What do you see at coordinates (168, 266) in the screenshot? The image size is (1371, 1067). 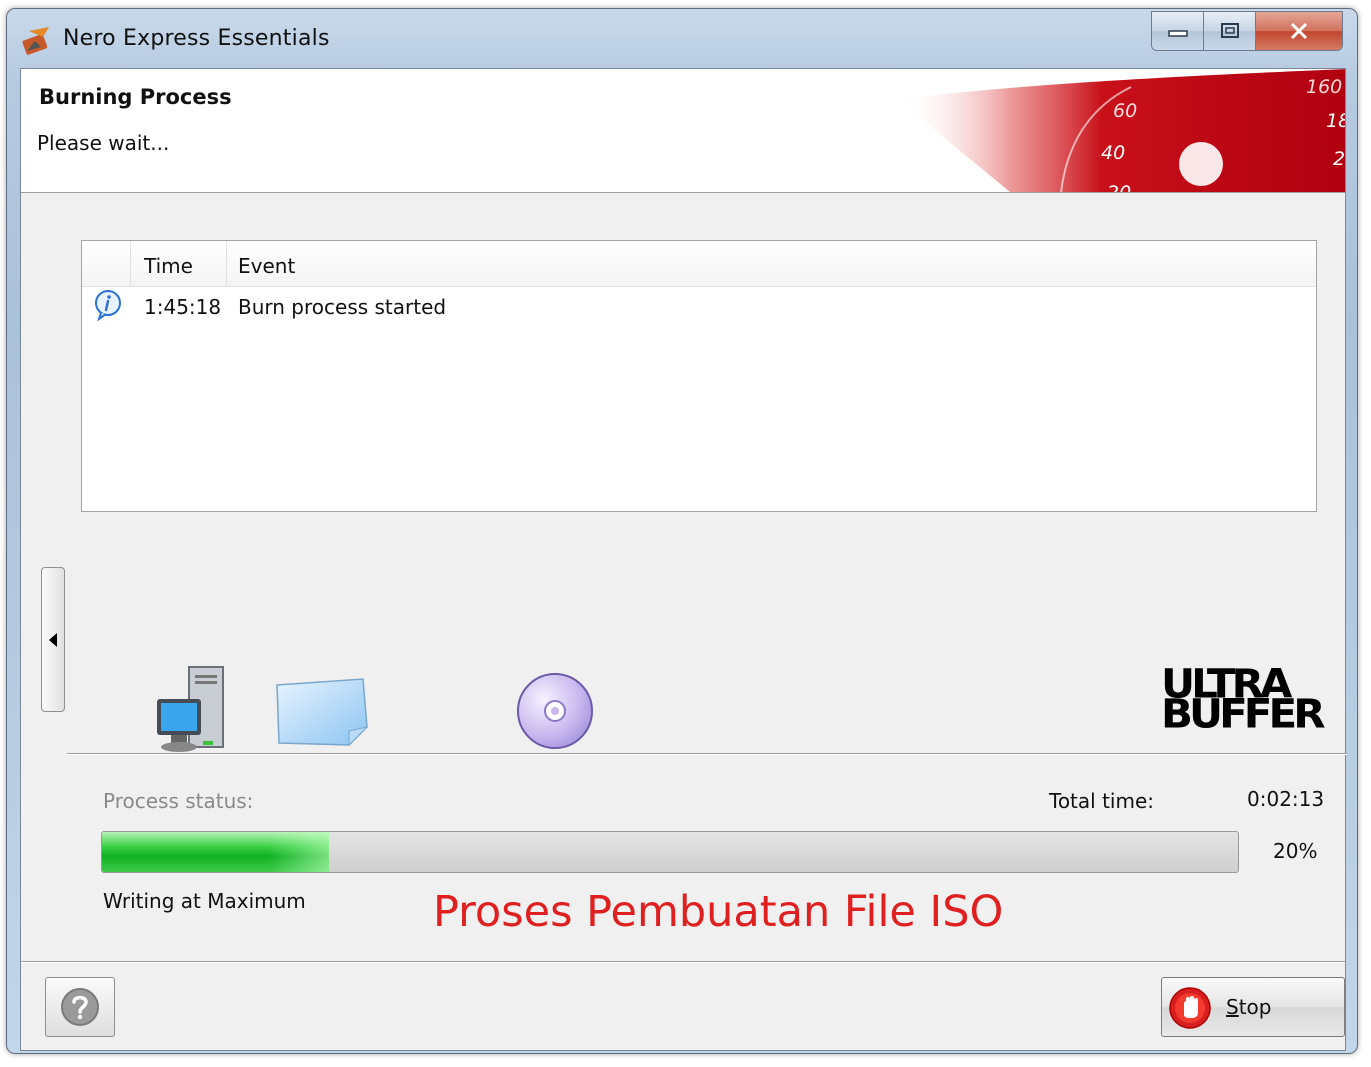 I see `column-header-time: Time` at bounding box center [168, 266].